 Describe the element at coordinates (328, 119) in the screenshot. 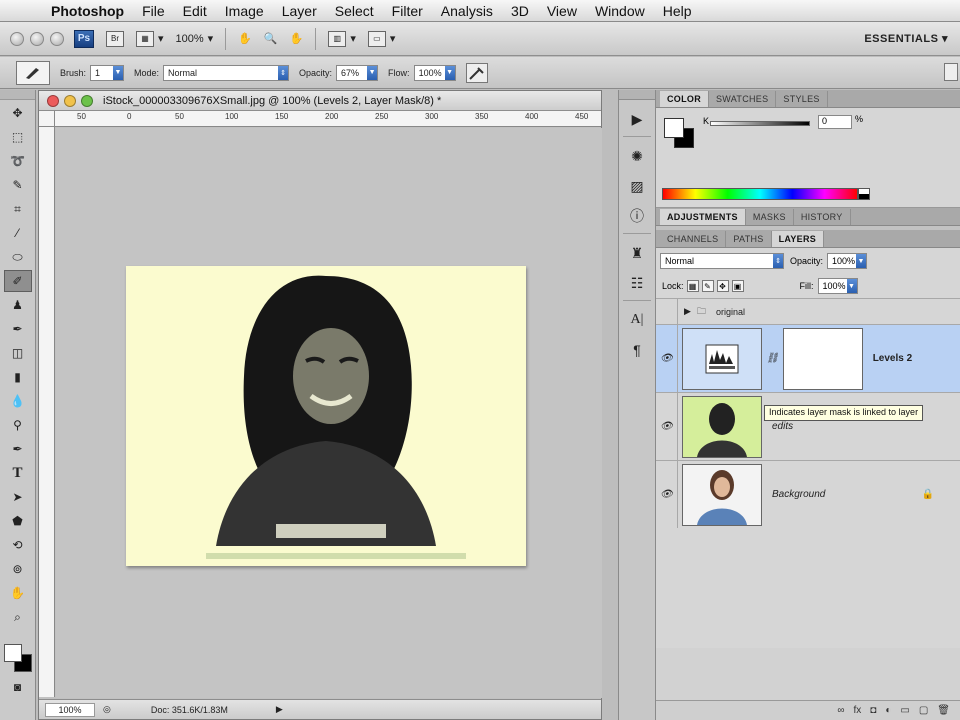

I see `horizontal-ruler: 50 0 50 100 150 200 250 300 350 400 450` at that location.